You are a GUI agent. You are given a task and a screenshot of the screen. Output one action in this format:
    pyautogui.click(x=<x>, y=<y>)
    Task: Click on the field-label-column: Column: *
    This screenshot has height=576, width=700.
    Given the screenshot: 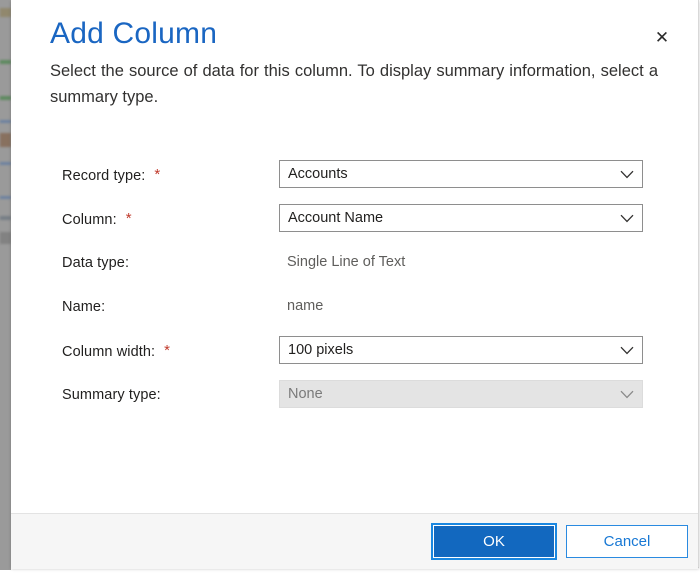 What is the action you would take?
    pyautogui.click(x=97, y=219)
    